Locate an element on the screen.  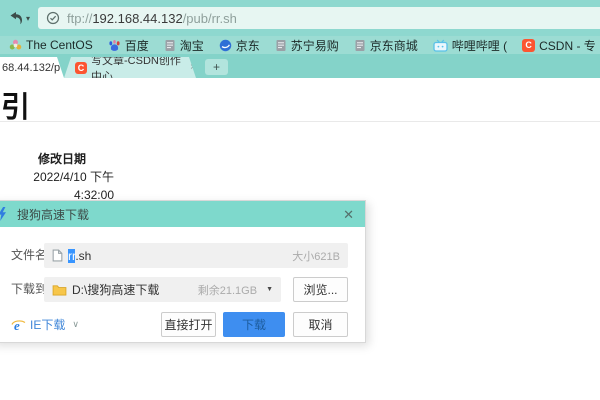
url-path: /pub/rr.sh is located at coordinates (209, 18).